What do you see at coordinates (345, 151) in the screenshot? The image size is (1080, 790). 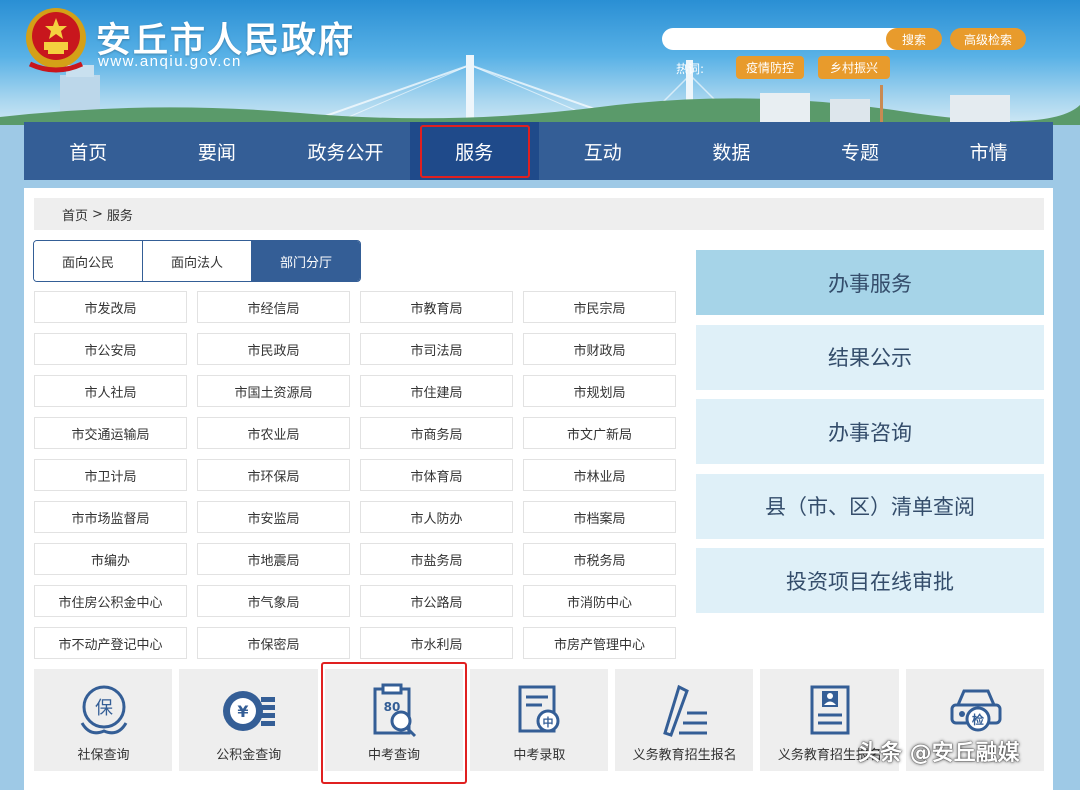 I see `nav-item-government-affairs: 政务公开` at bounding box center [345, 151].